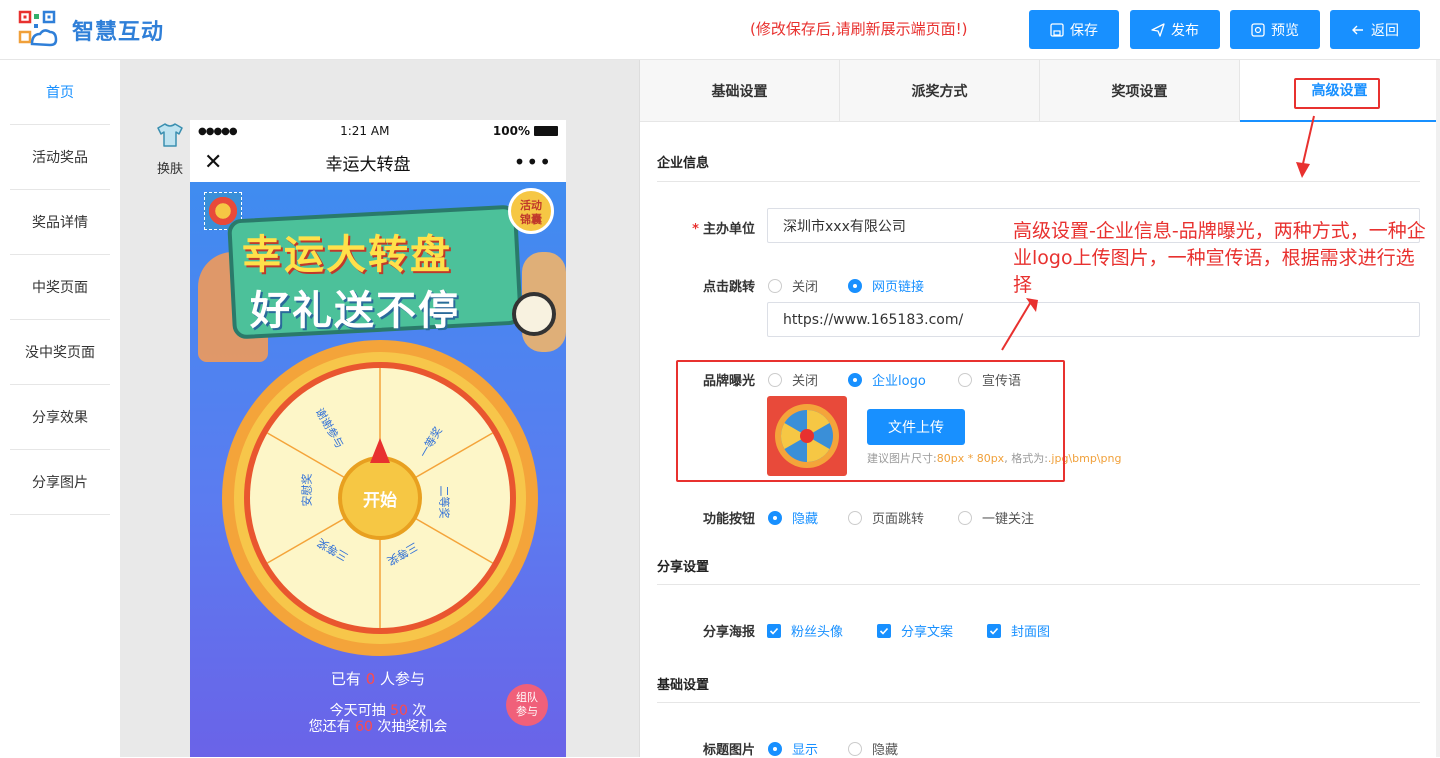 The height and width of the screenshot is (758, 1440). What do you see at coordinates (793, 285) in the screenshot?
I see `click-jump-off-radio: 关闭` at bounding box center [793, 285].